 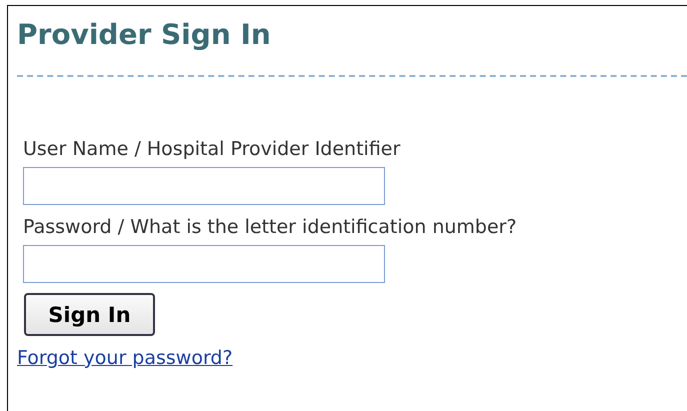 What do you see at coordinates (89, 314) in the screenshot?
I see `sign-in-button: Sign In` at bounding box center [89, 314].